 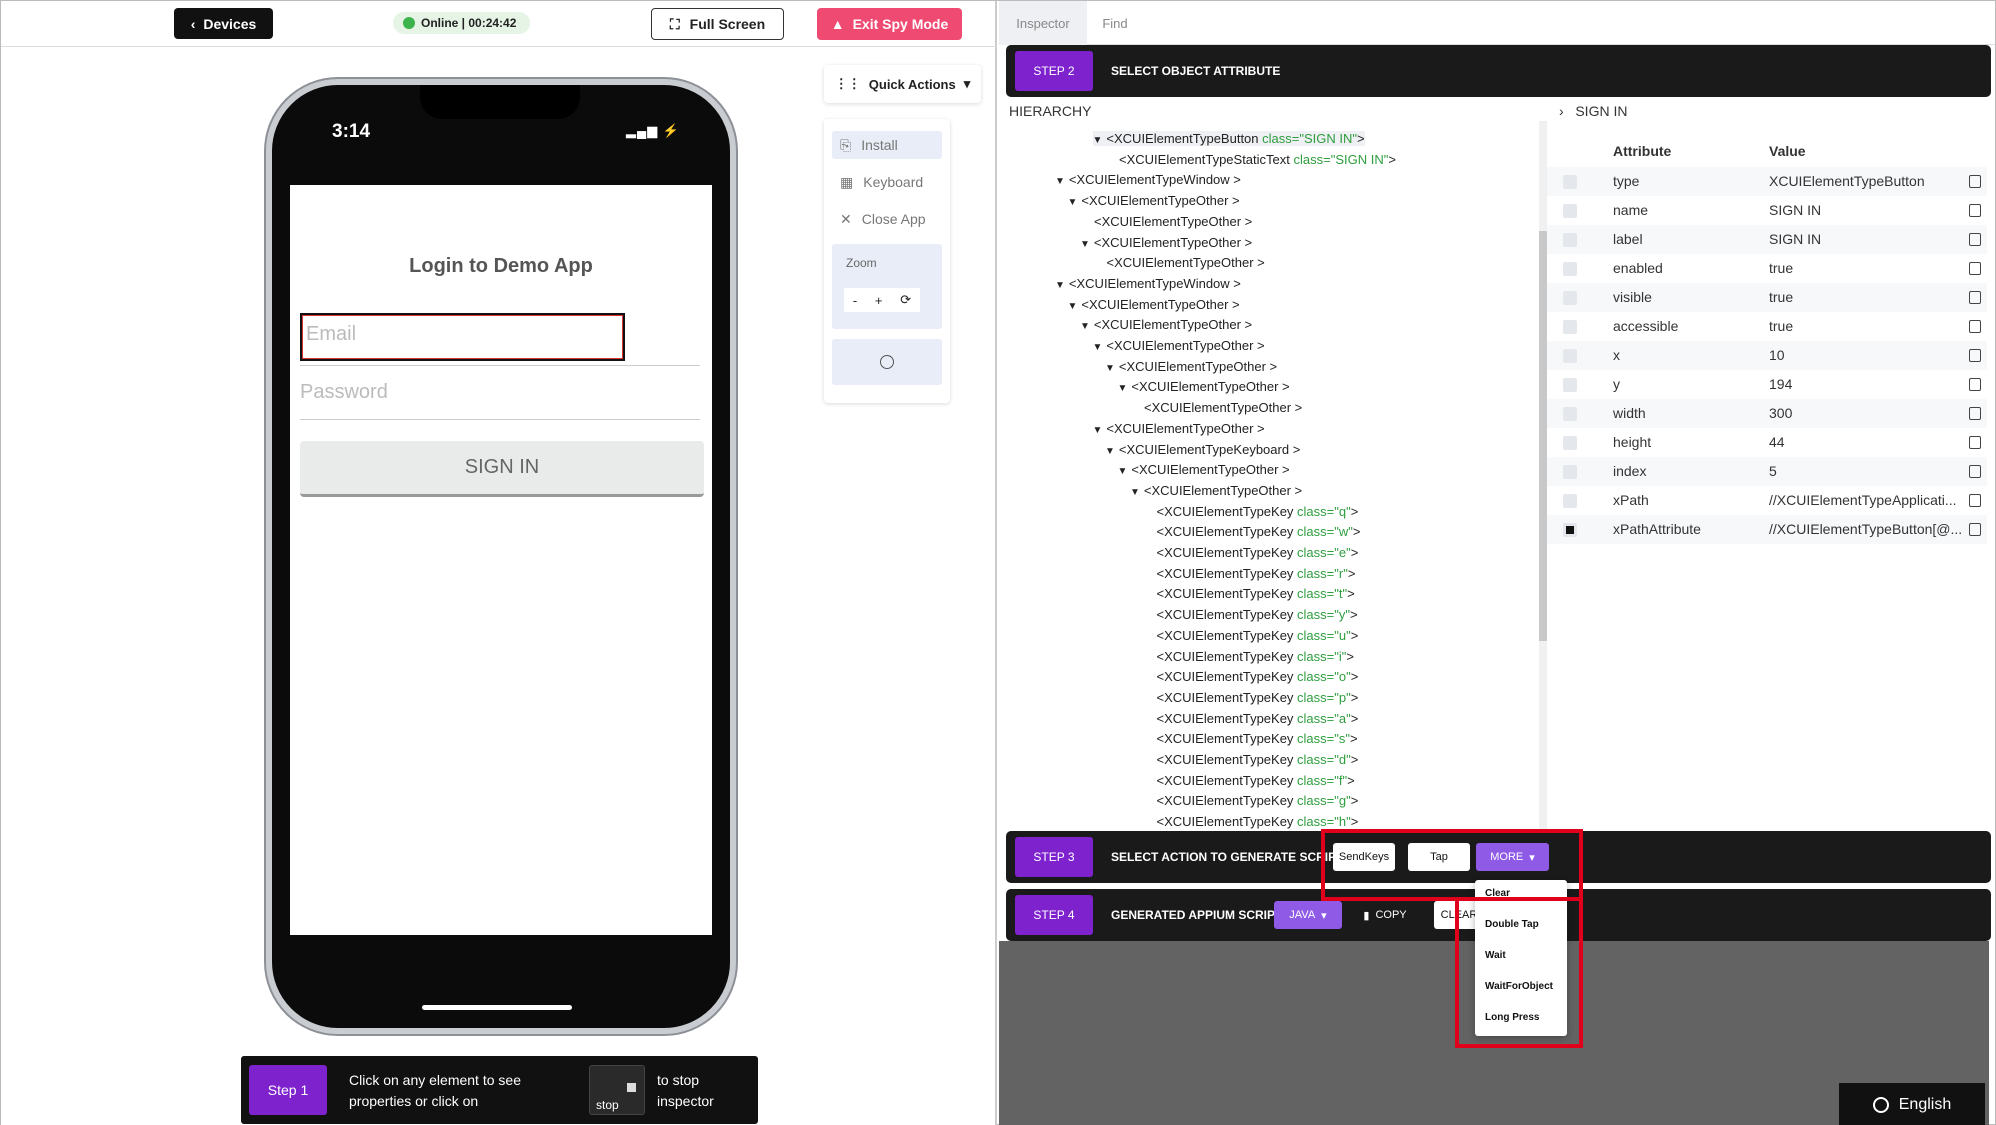 What do you see at coordinates (855, 300) in the screenshot?
I see `zoom-out-button: -` at bounding box center [855, 300].